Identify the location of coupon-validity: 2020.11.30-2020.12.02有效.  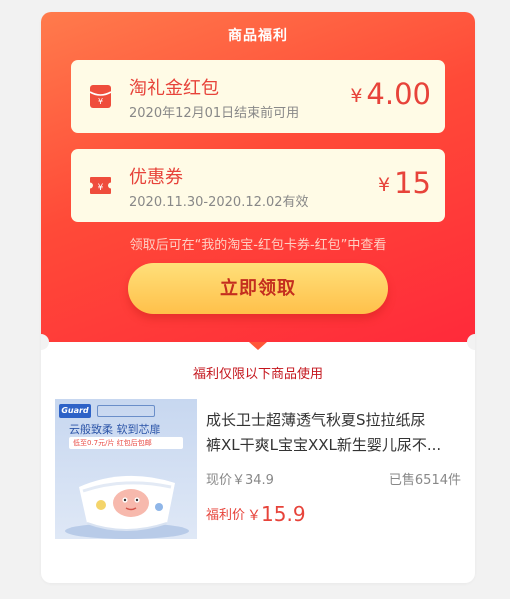
(219, 202).